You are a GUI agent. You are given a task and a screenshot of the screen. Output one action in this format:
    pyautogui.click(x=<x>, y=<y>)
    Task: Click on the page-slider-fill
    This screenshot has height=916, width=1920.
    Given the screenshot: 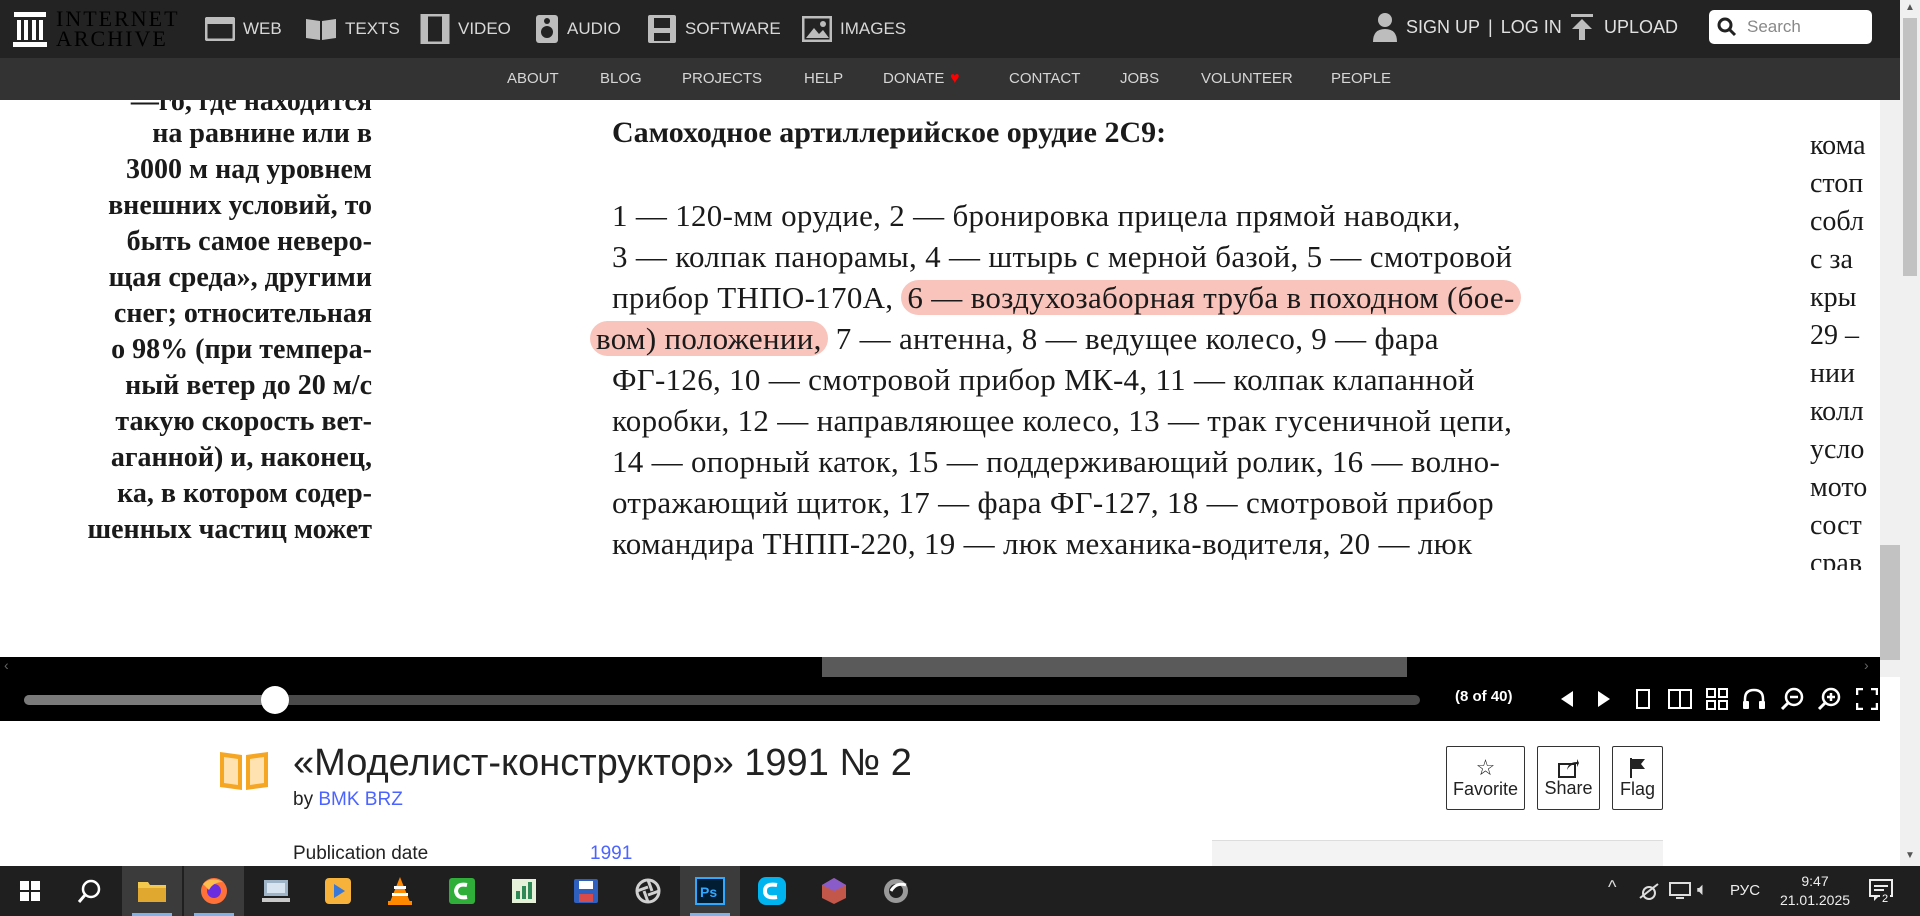 What is the action you would take?
    pyautogui.click(x=150, y=700)
    